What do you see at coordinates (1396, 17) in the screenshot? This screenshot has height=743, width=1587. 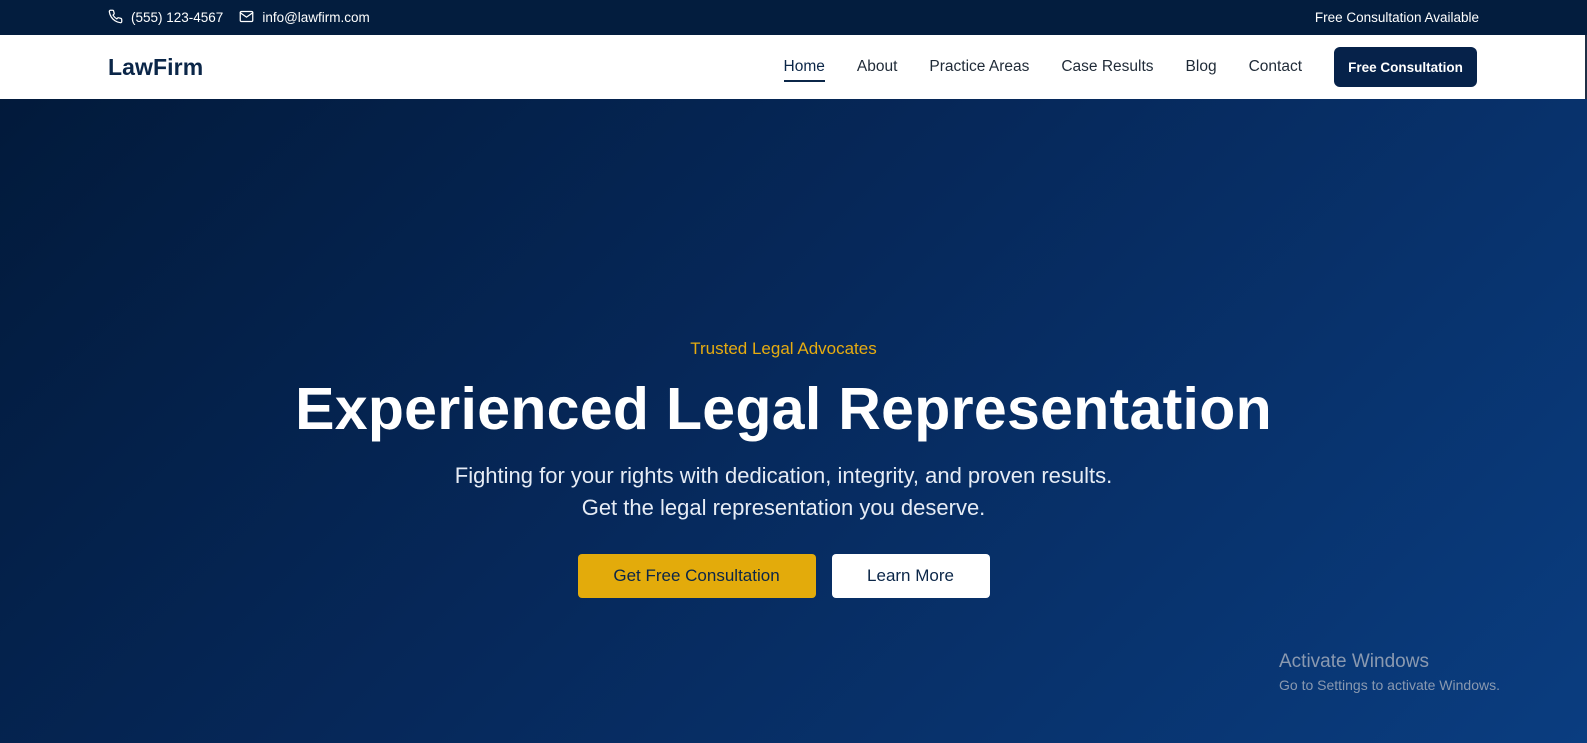 I see `free-consultation-notice: Free Consultation Available` at bounding box center [1396, 17].